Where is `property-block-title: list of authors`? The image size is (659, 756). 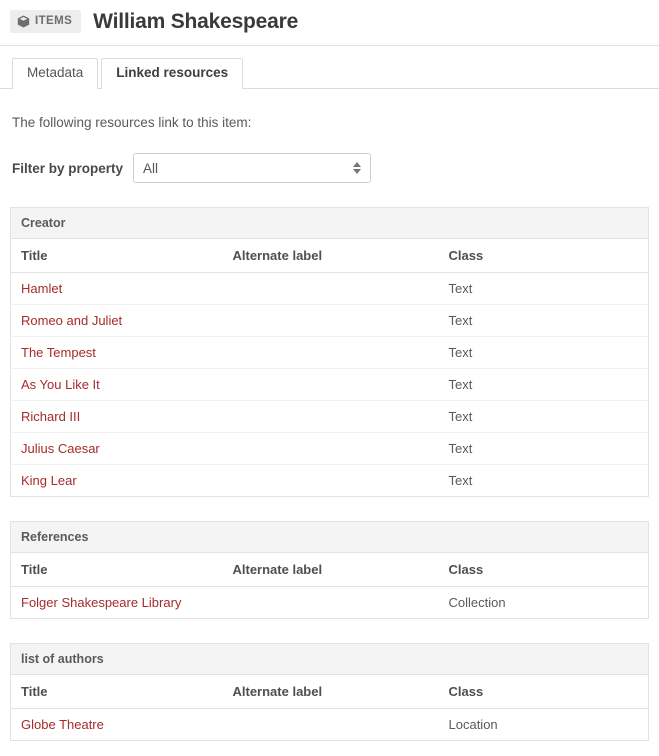 property-block-title: list of authors is located at coordinates (329, 659).